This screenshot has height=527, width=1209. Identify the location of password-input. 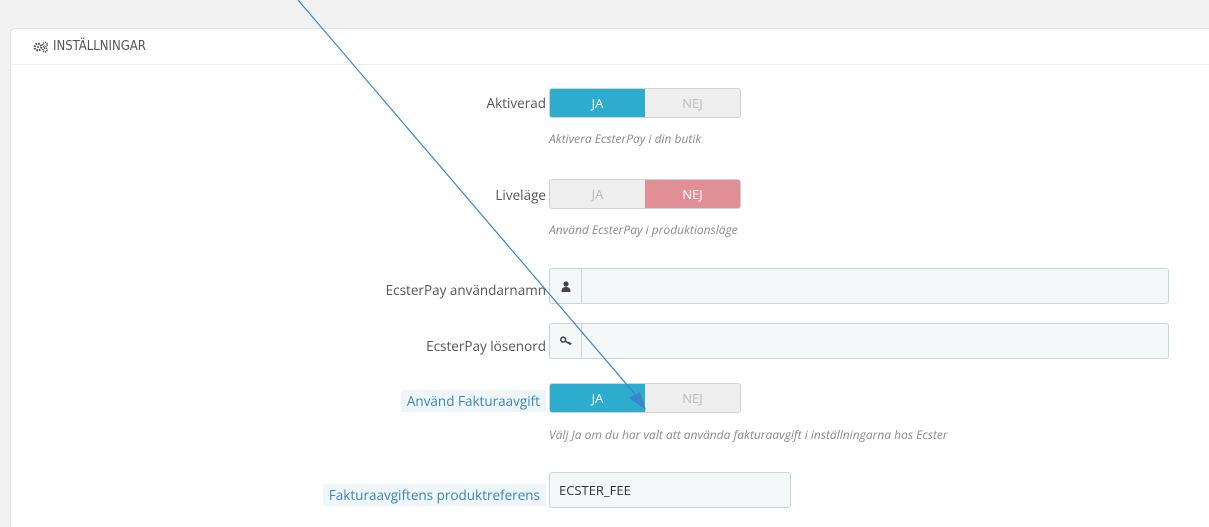
(875, 341).